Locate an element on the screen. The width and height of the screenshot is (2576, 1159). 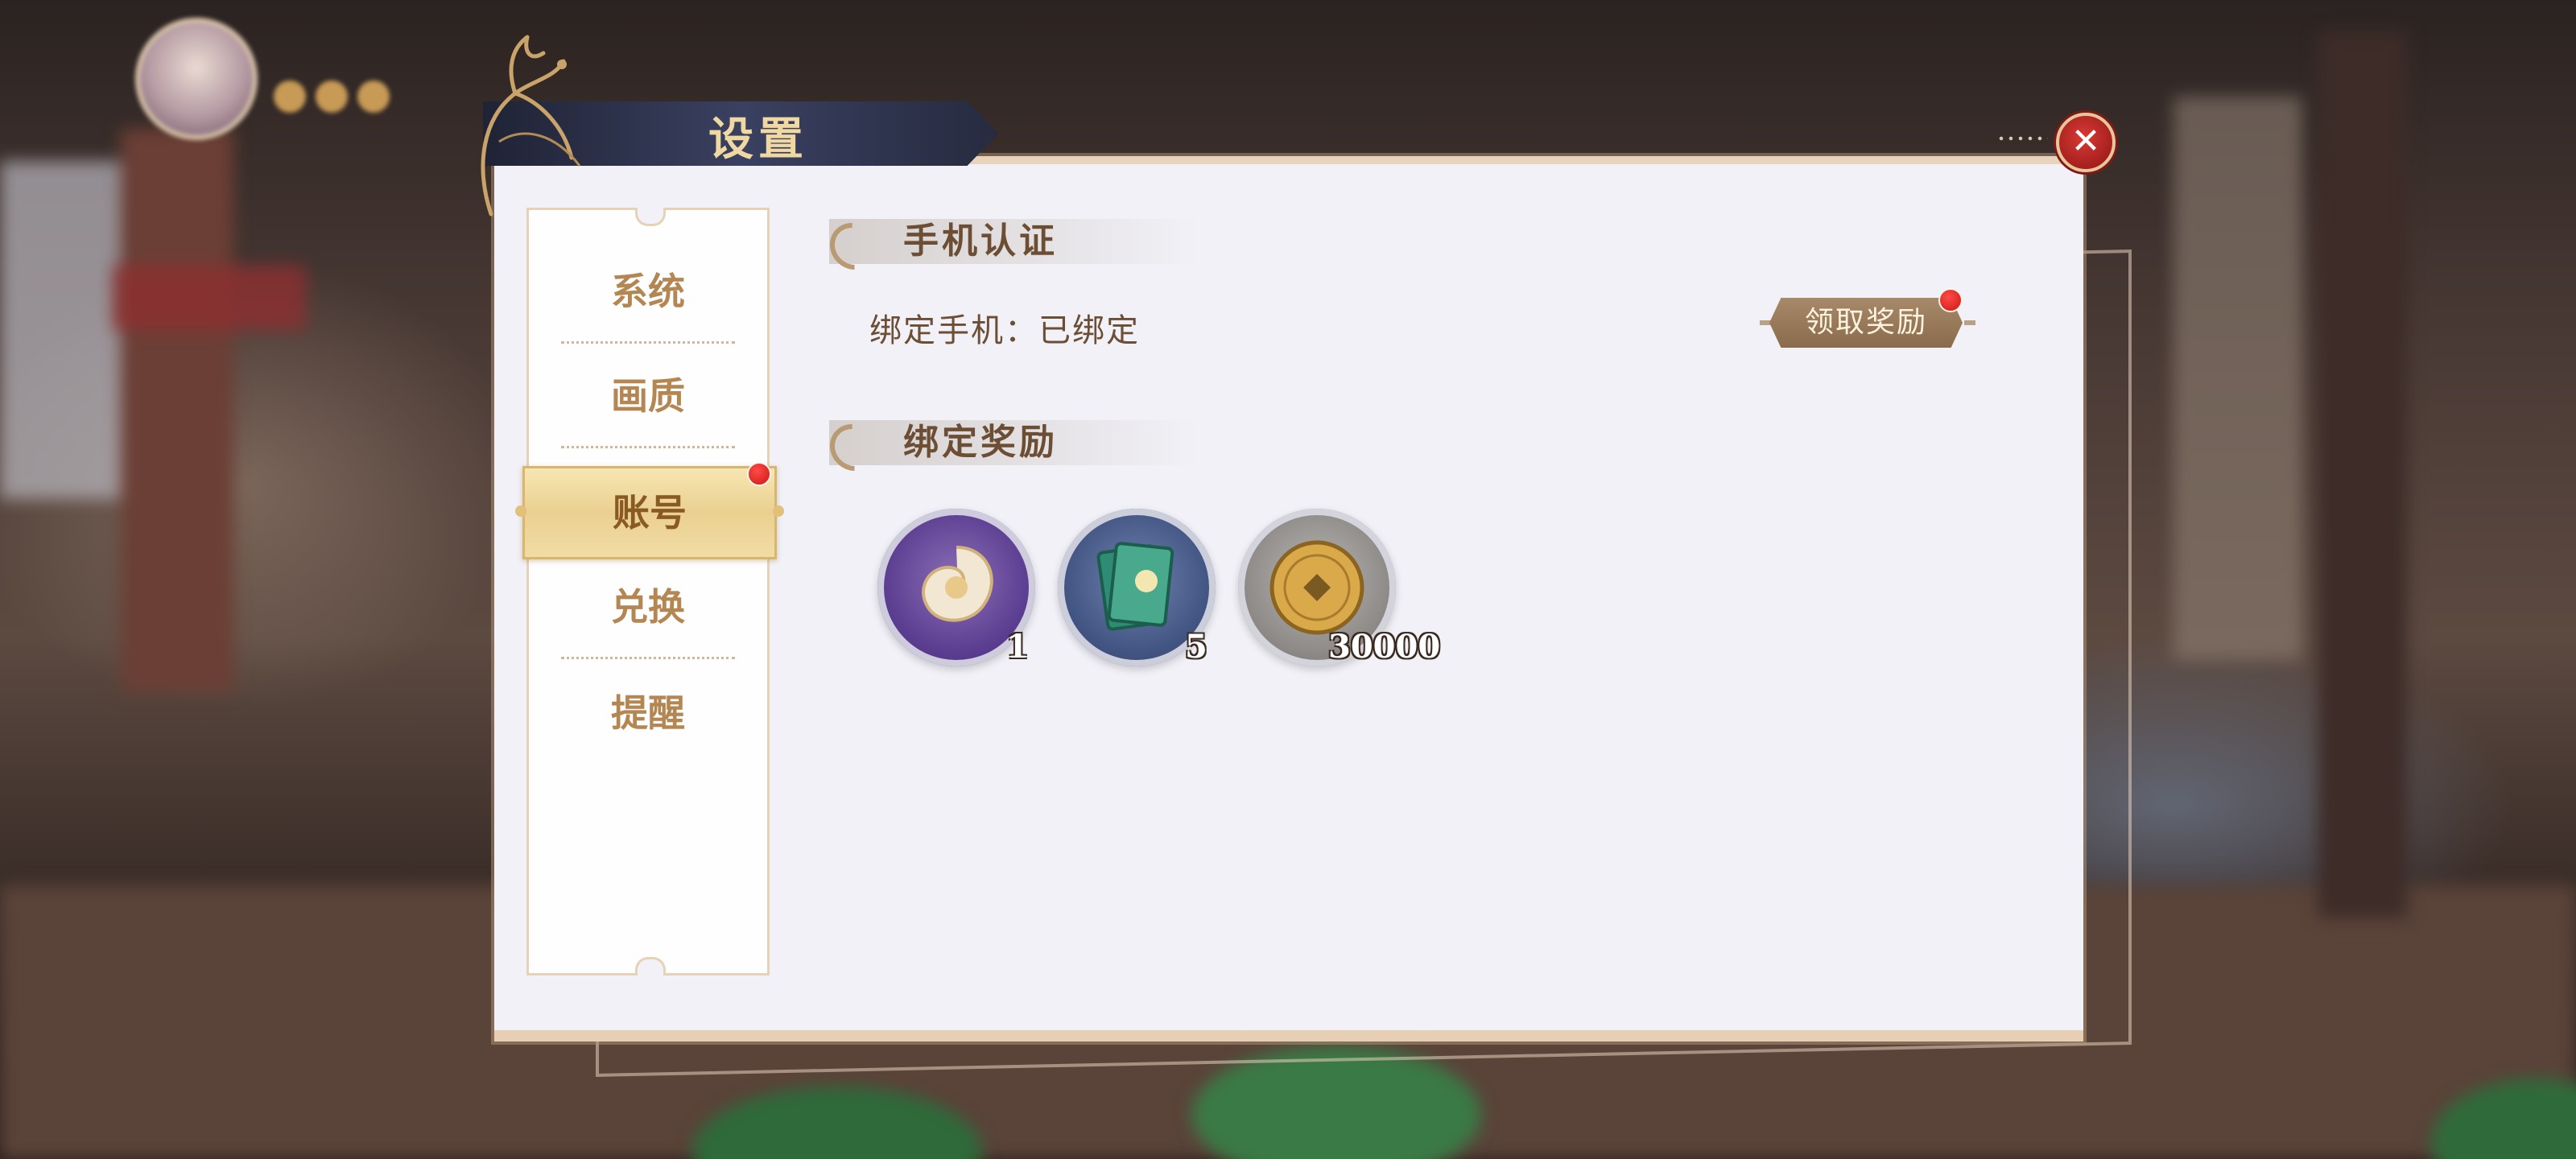
section-header-bind-rewards: 绑定奖励 is located at coordinates (1009, 447).